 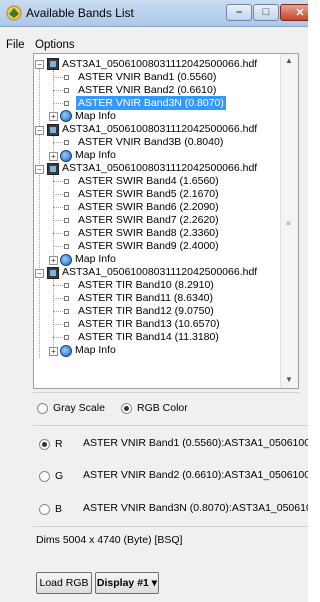 I want to click on rgb-color-radio, so click(x=126, y=408).